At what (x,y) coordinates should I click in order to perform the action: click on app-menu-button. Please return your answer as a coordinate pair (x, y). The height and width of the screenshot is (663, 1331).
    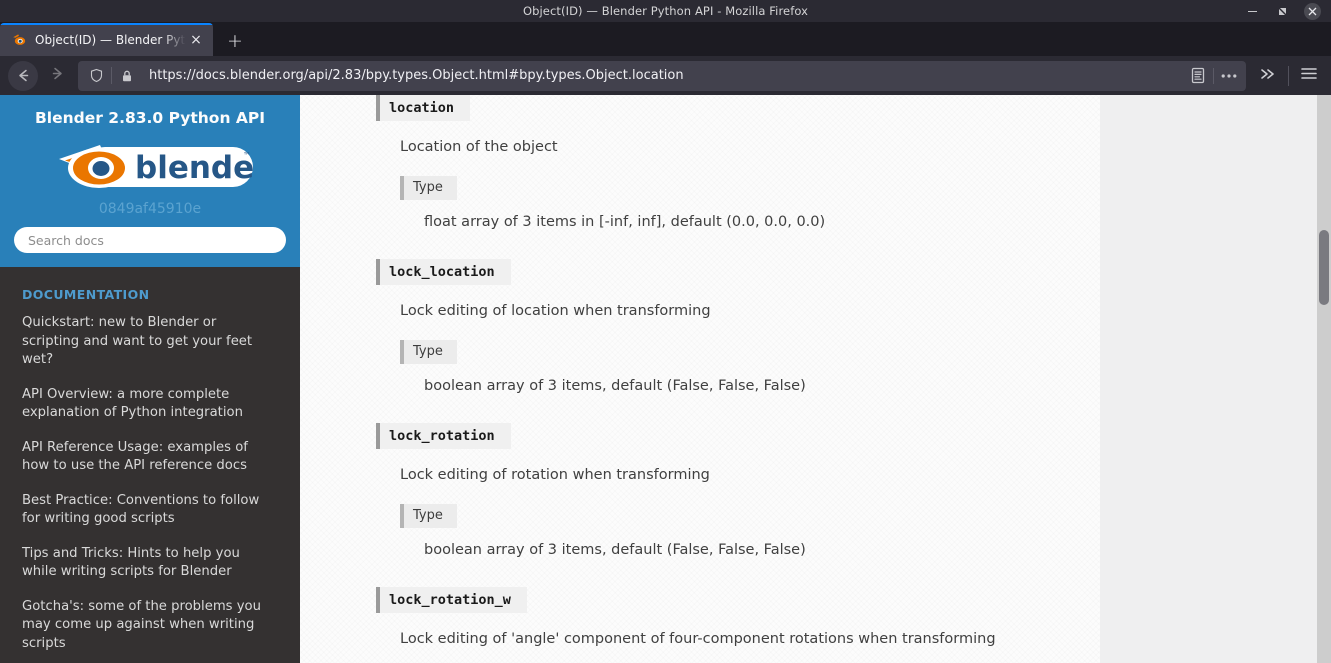
    Looking at the image, I should click on (1309, 76).